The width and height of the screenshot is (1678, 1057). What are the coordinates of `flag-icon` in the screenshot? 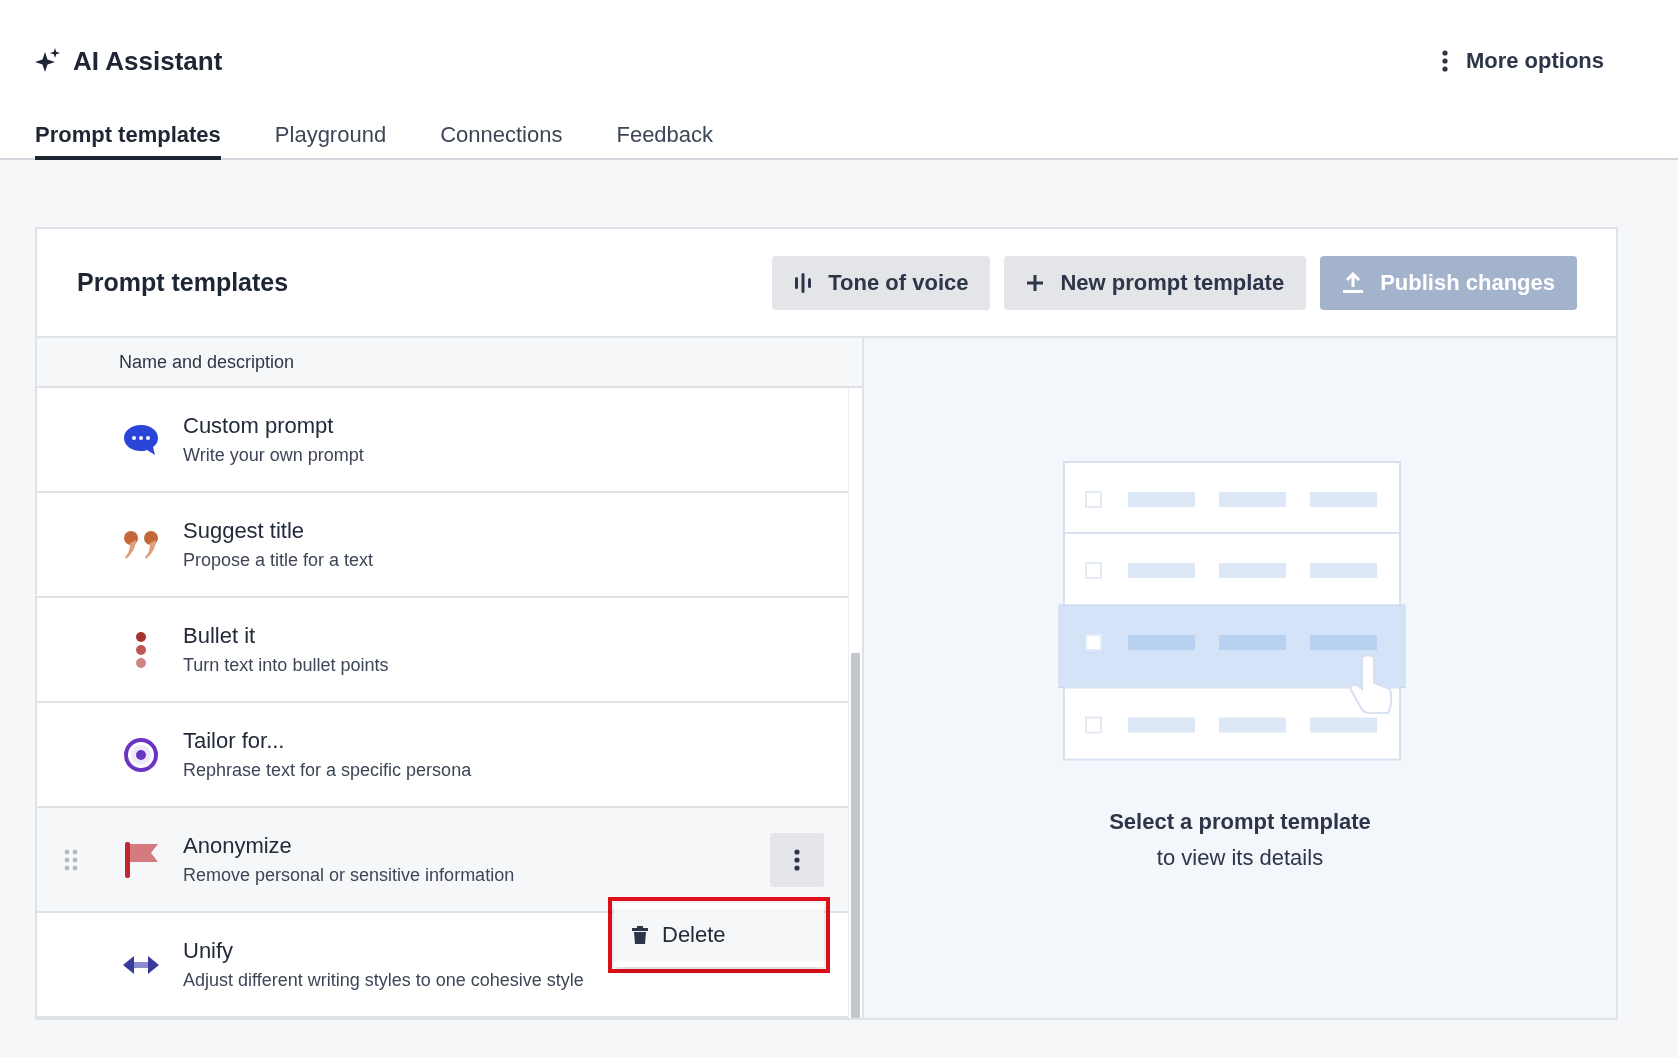 It's located at (141, 859).